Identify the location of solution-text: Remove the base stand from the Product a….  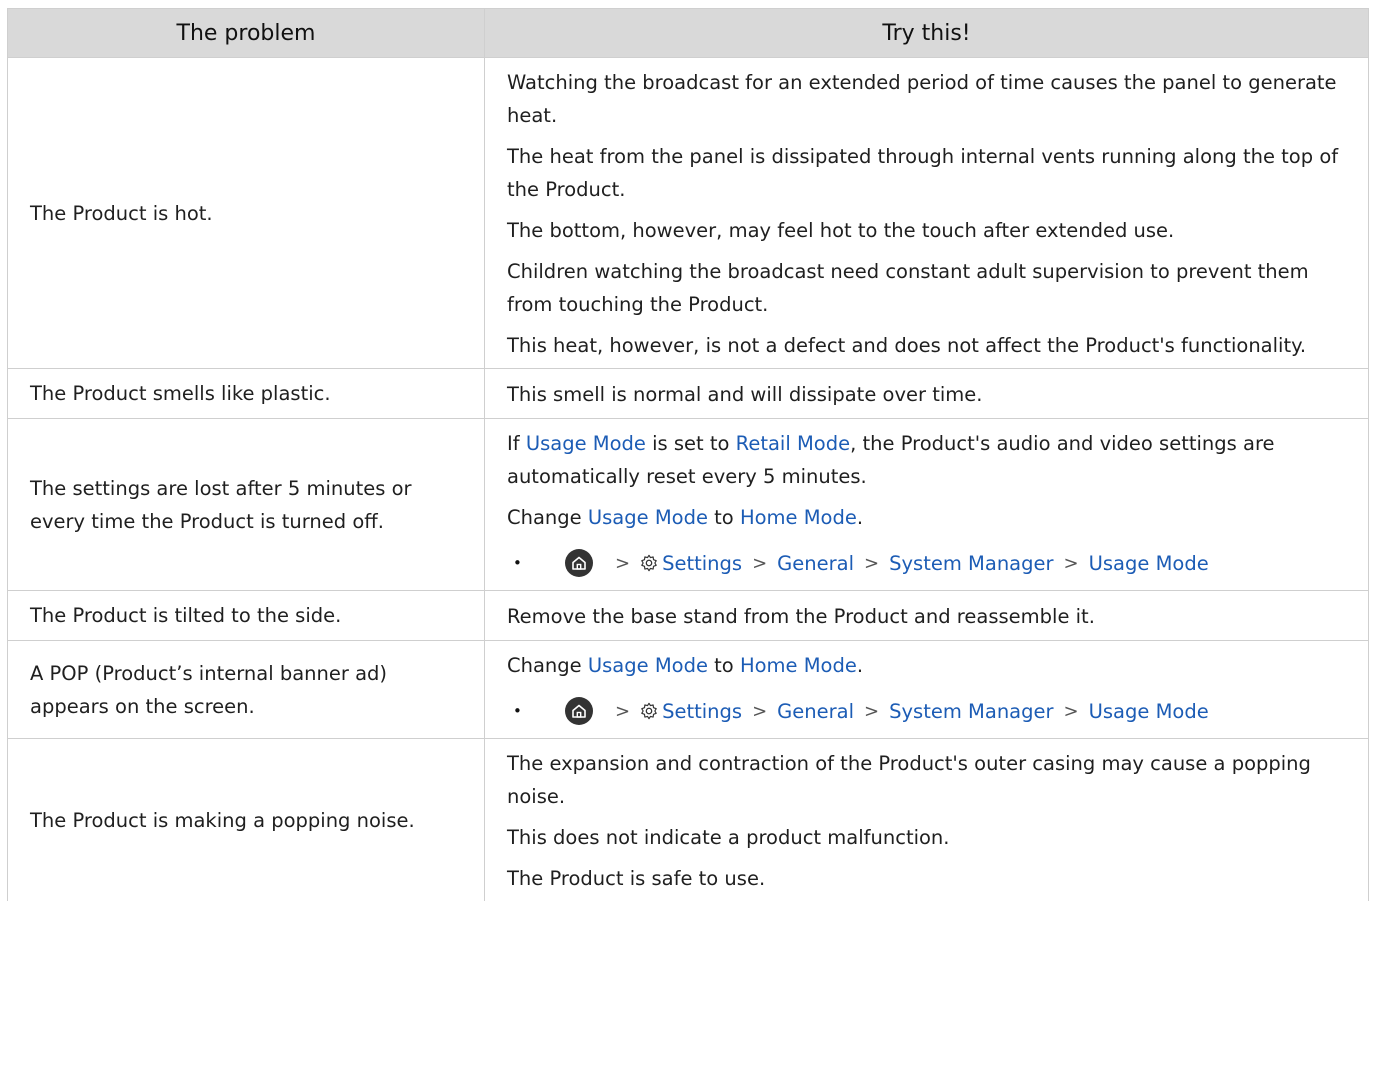
(801, 616).